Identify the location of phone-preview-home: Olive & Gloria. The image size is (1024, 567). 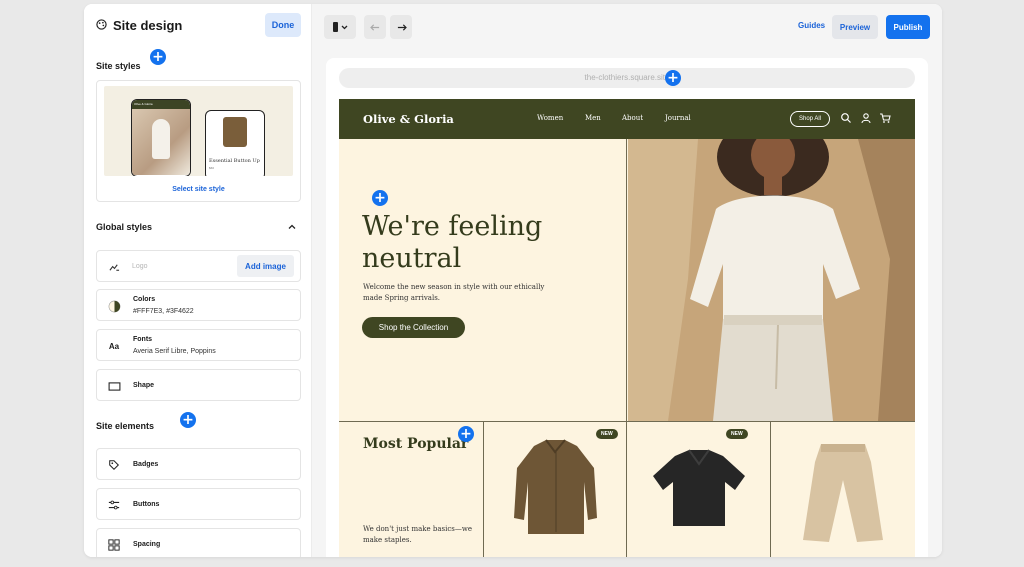
(161, 137).